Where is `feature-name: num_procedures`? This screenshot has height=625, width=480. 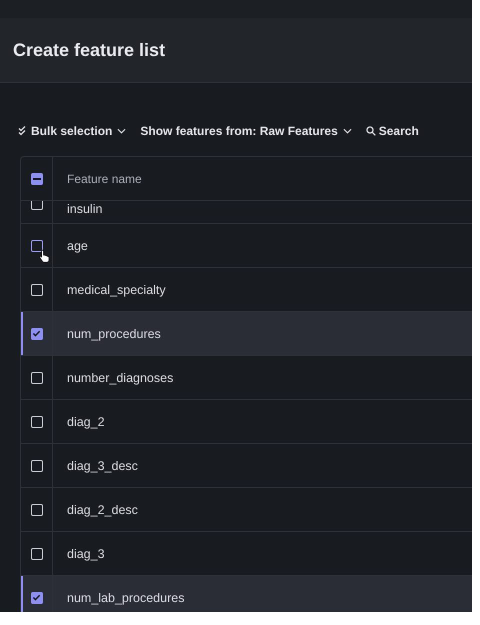
feature-name: num_procedures is located at coordinates (114, 333).